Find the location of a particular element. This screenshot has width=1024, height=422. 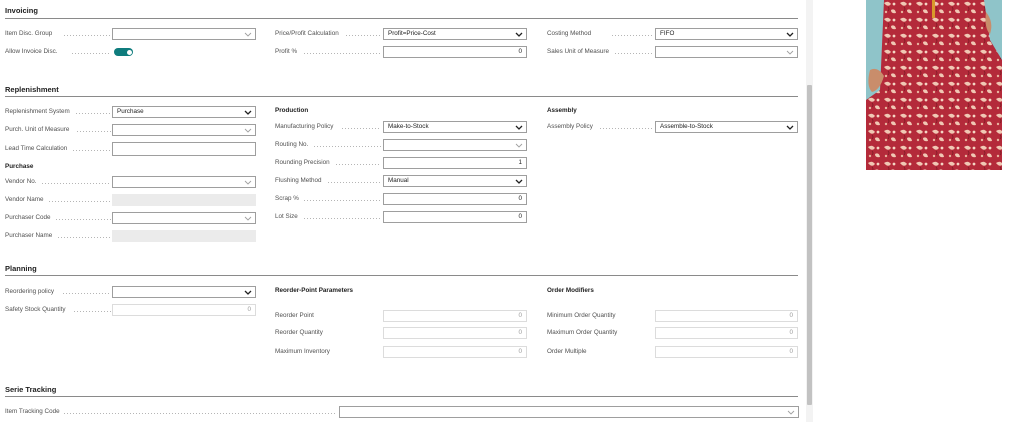

replenishment-system-select: Purchase is located at coordinates (184, 112).